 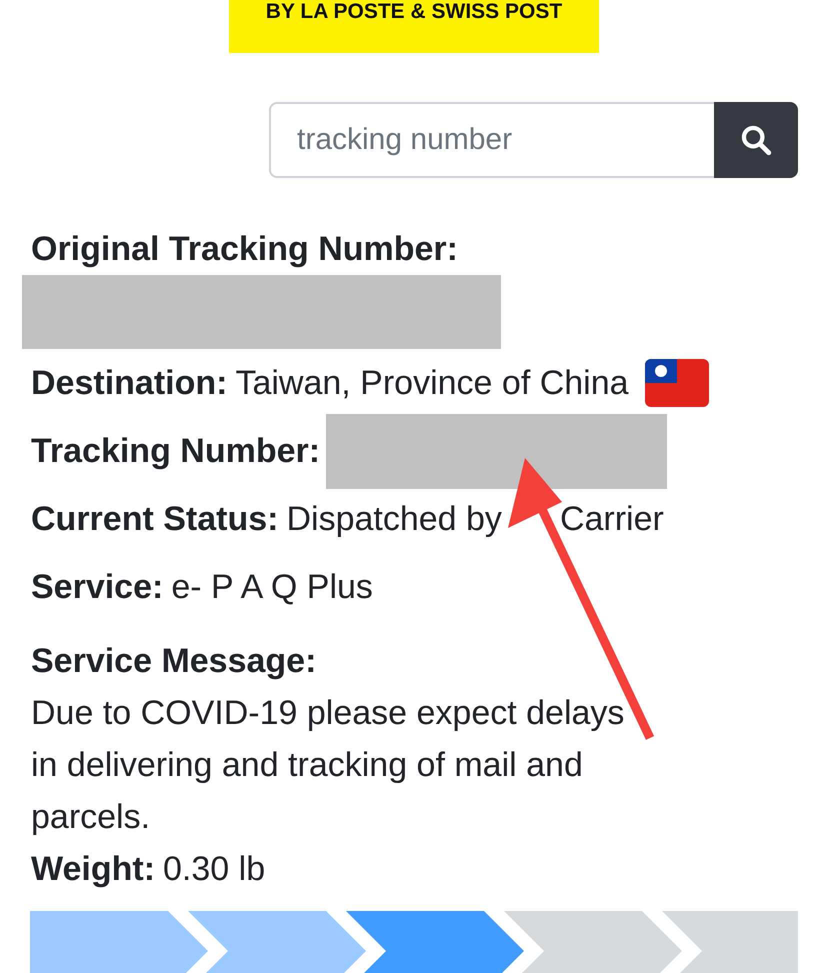 What do you see at coordinates (175, 451) in the screenshot?
I see `field-label: Tracking Number:` at bounding box center [175, 451].